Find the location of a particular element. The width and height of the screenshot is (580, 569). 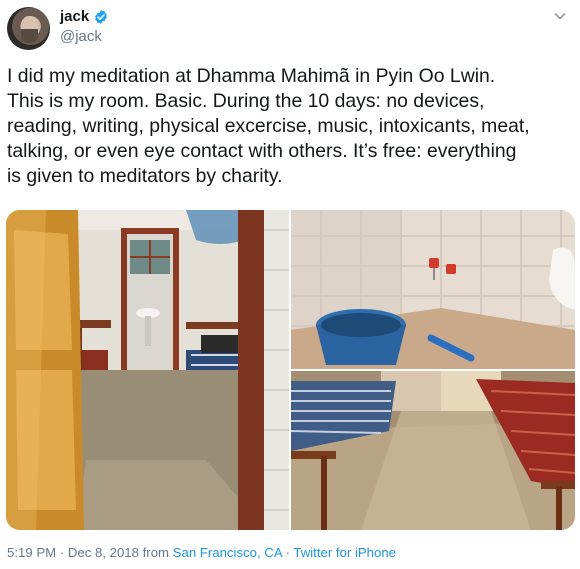

location-link: San Francisco, CA is located at coordinates (227, 552).